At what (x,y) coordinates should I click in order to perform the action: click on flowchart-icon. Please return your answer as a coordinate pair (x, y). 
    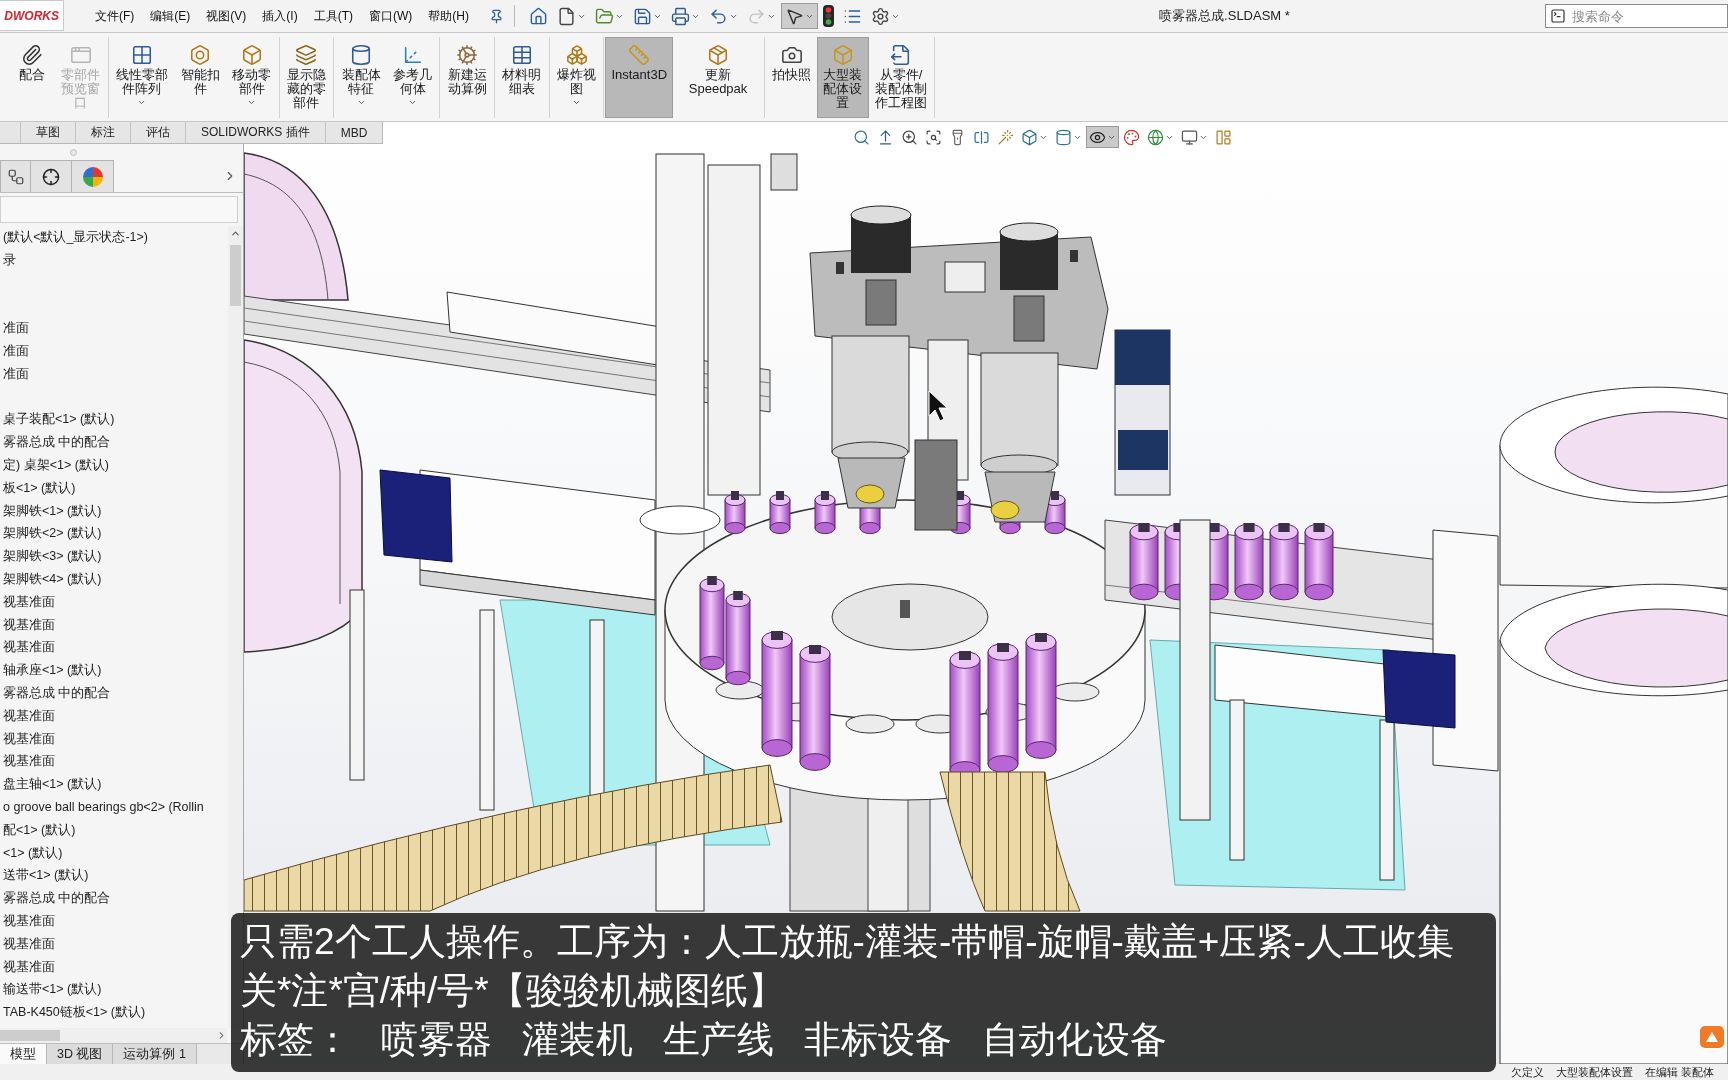
    Looking at the image, I should click on (15, 176).